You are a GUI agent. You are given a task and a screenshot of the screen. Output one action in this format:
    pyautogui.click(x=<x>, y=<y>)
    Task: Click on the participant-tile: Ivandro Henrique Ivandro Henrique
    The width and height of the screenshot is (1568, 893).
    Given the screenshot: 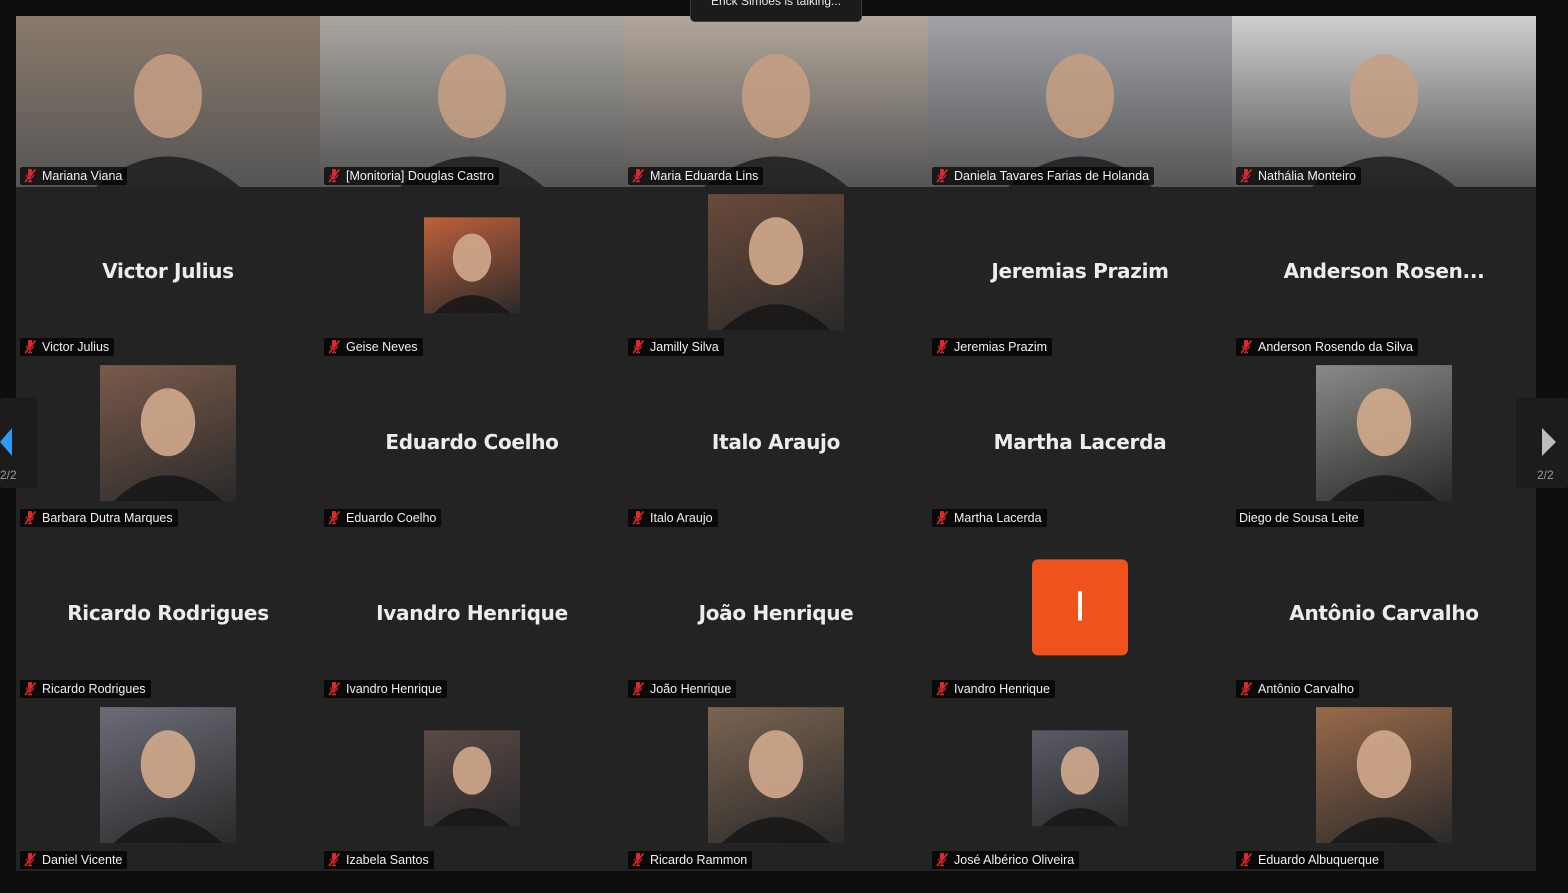 What is the action you would take?
    pyautogui.click(x=472, y=614)
    